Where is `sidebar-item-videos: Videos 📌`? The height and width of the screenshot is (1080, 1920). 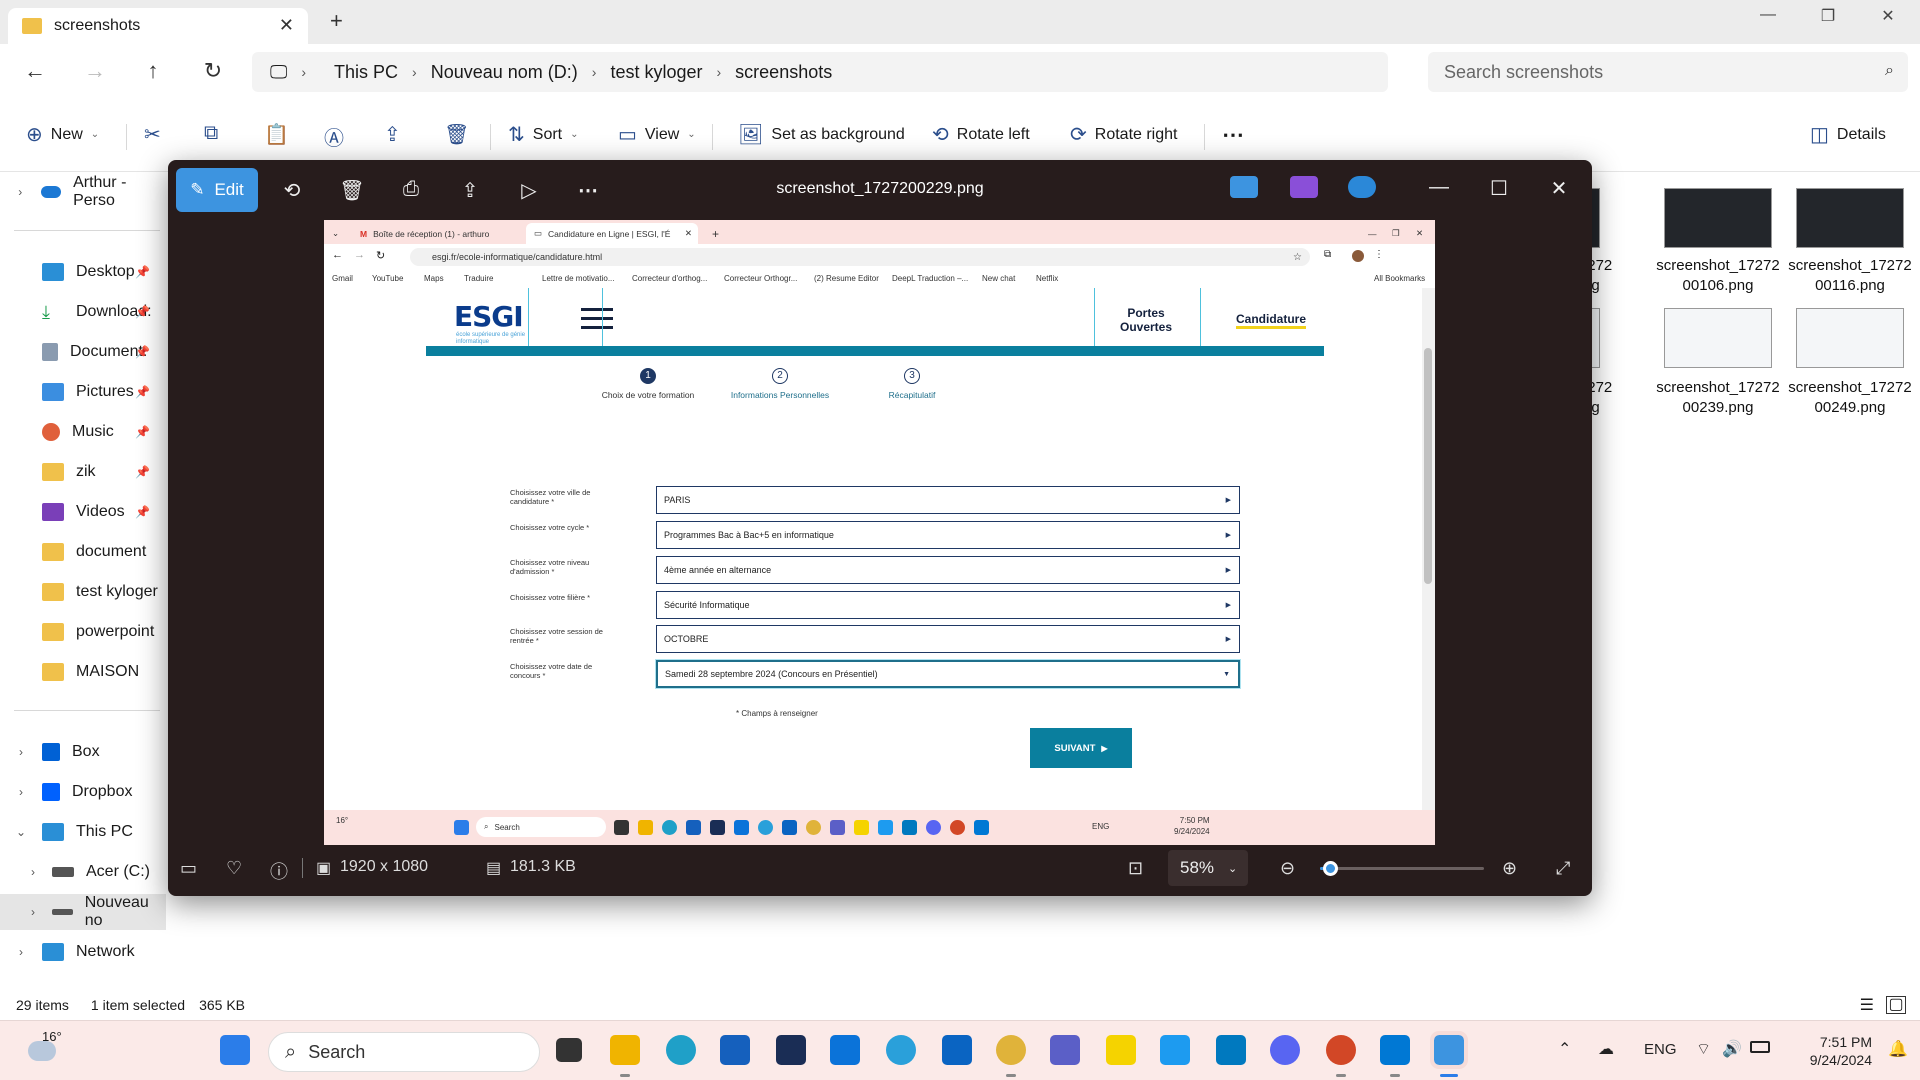
sidebar-item-videos: Videos 📌 is located at coordinates (83, 512).